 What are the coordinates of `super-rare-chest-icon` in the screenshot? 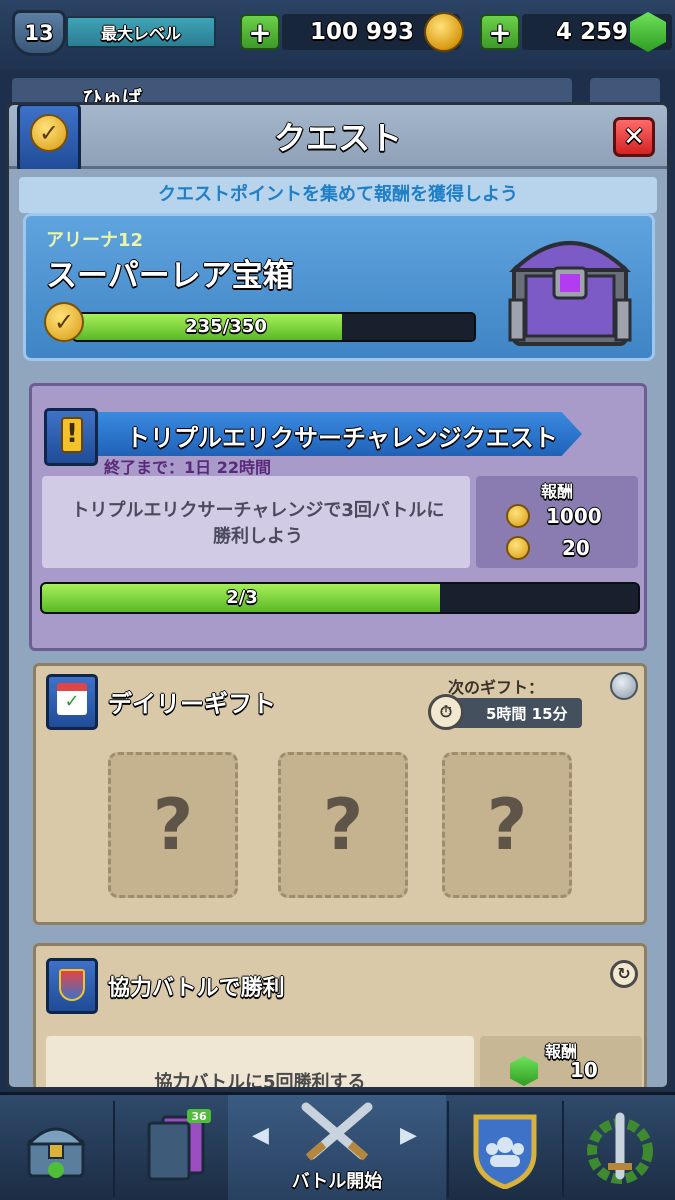 It's located at (570, 293).